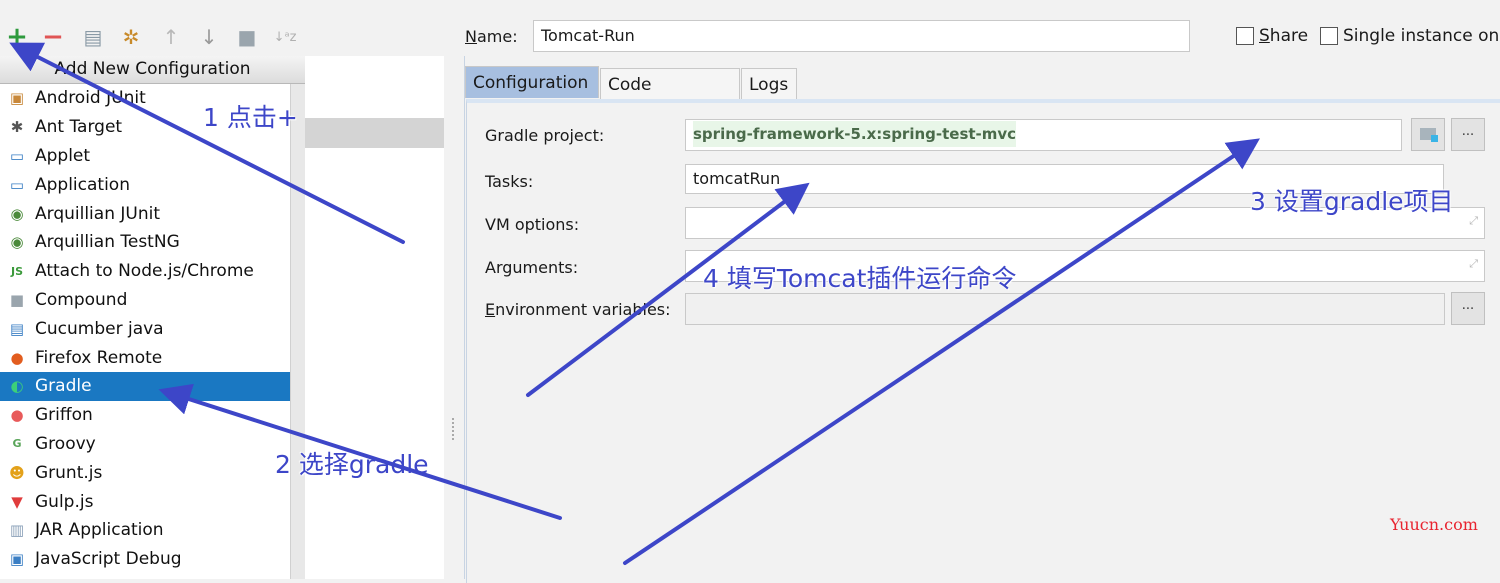  What do you see at coordinates (145, 386) in the screenshot?
I see `config-type-item: ◐ Gradle` at bounding box center [145, 386].